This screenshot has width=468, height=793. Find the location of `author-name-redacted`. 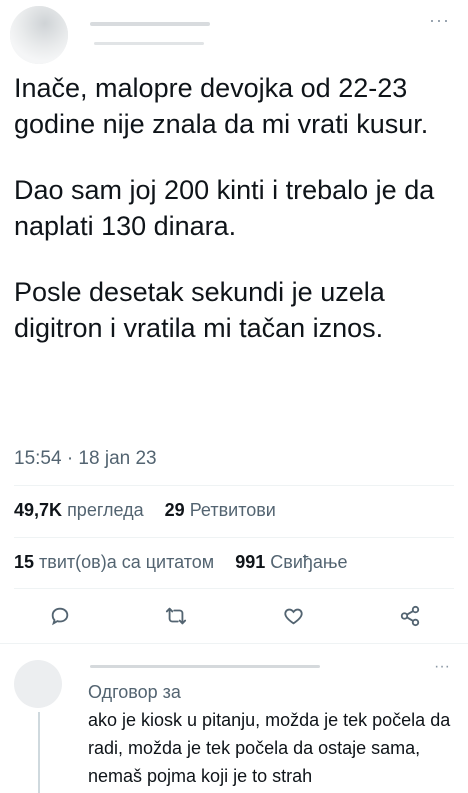

author-name-redacted is located at coordinates (165, 31).